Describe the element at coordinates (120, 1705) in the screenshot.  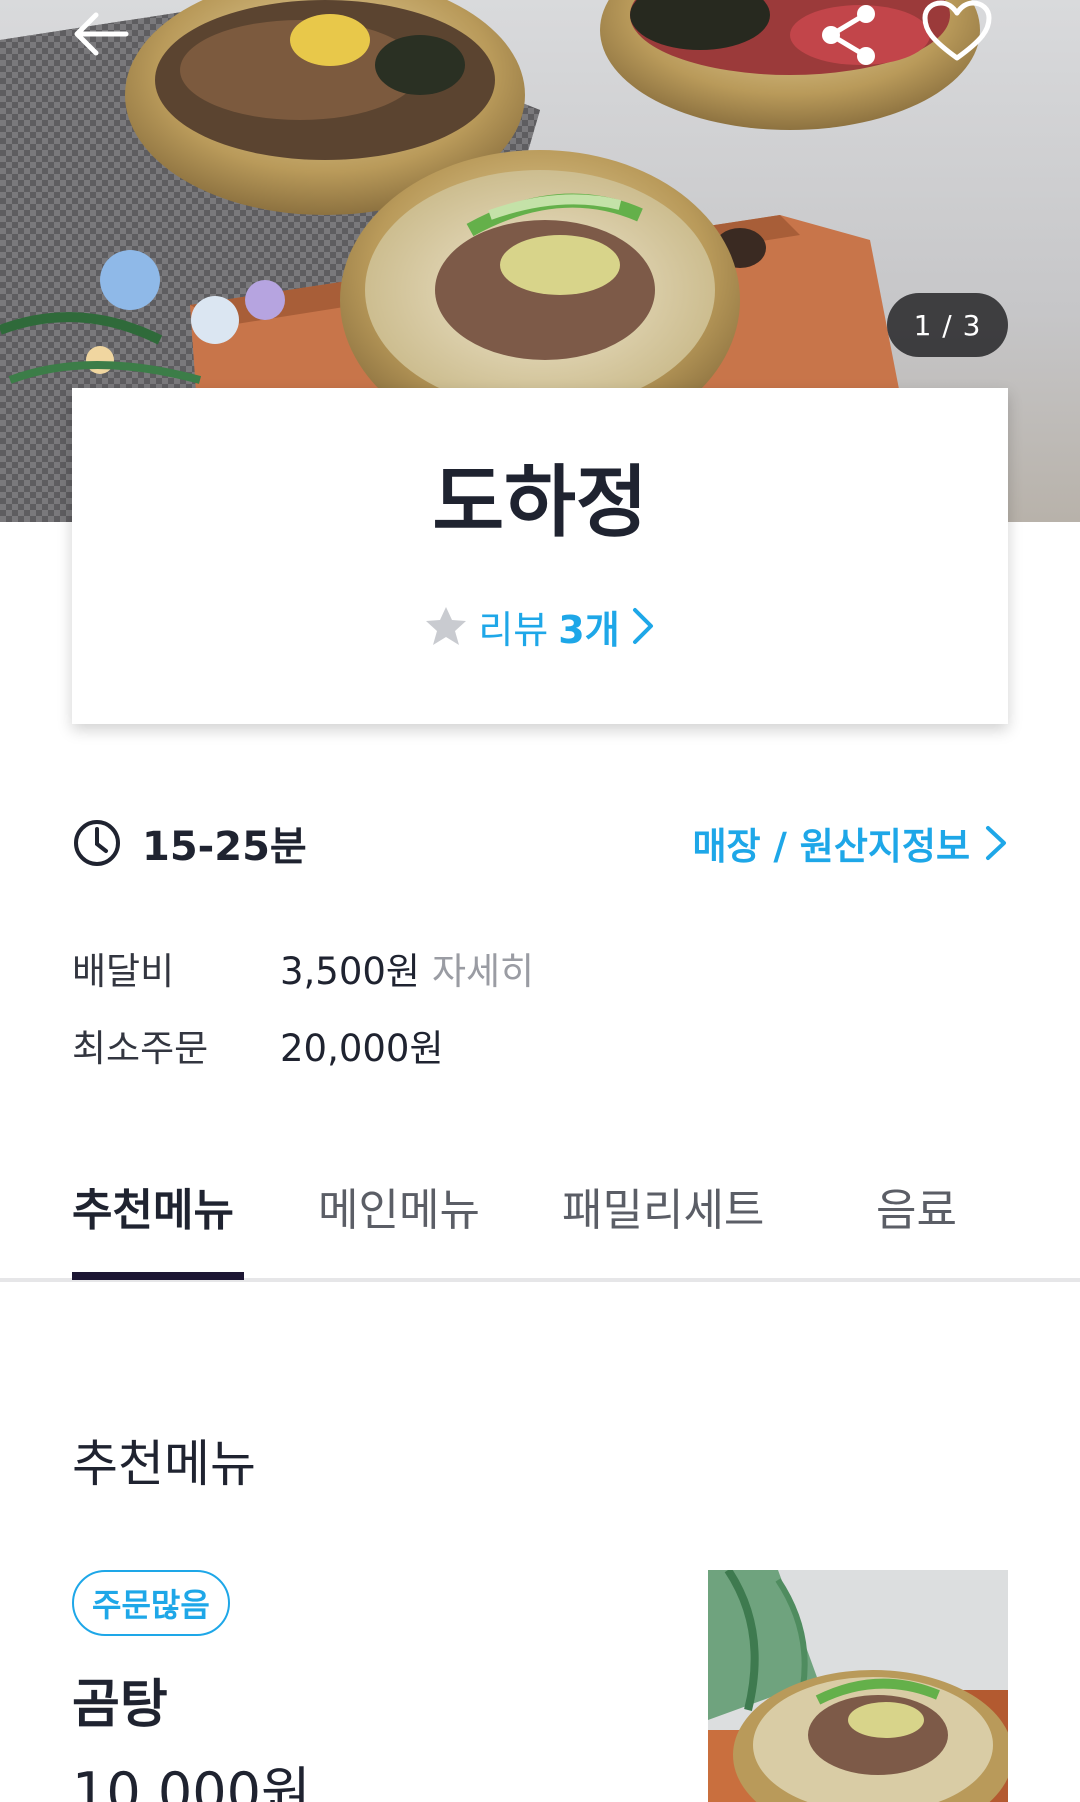
I see `menu-item-name: 곰탕` at that location.